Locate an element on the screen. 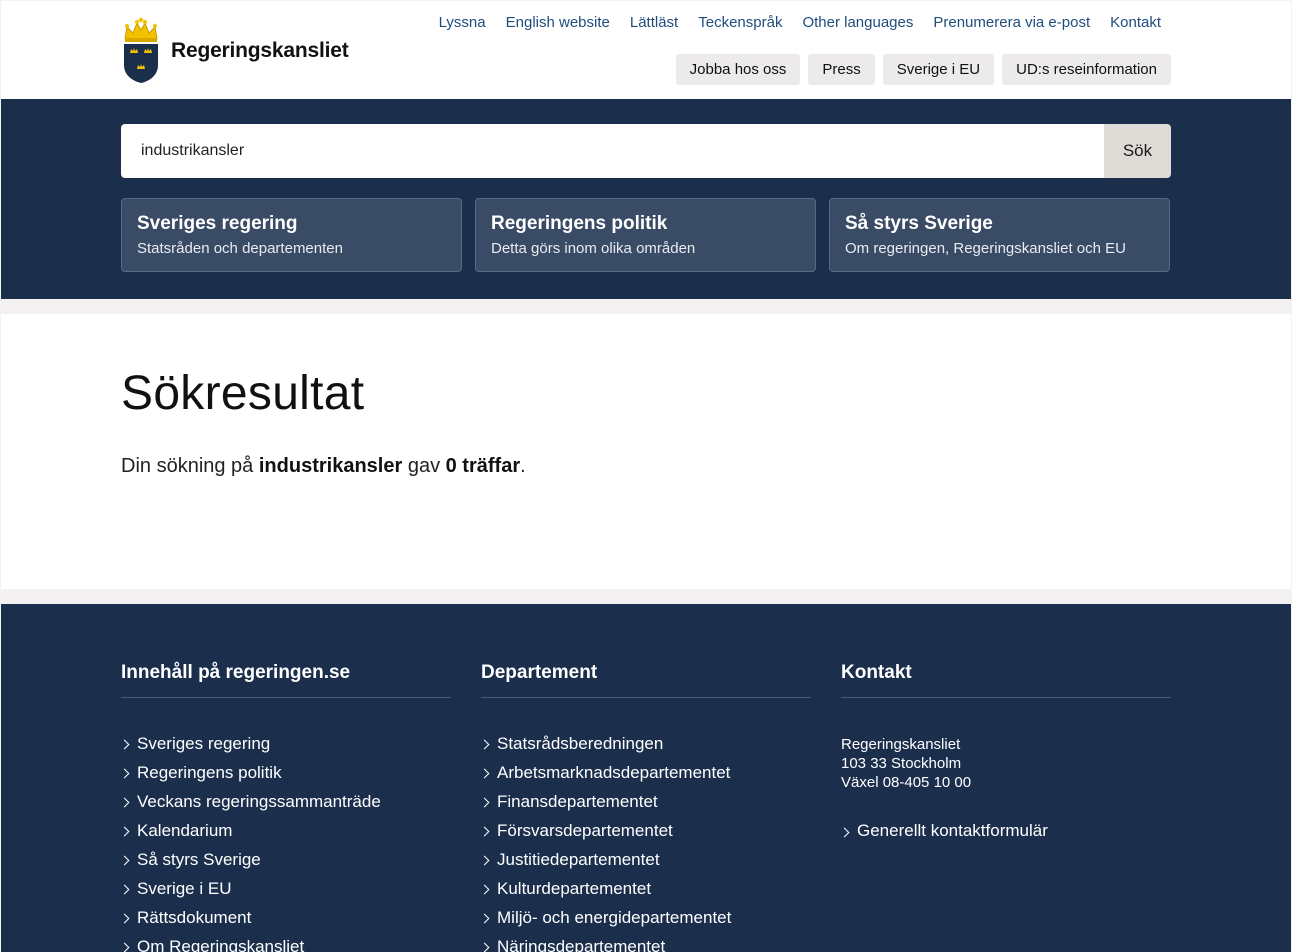 This screenshot has width=1292, height=952. footer-link: Näringsdepartementet is located at coordinates (645, 944).